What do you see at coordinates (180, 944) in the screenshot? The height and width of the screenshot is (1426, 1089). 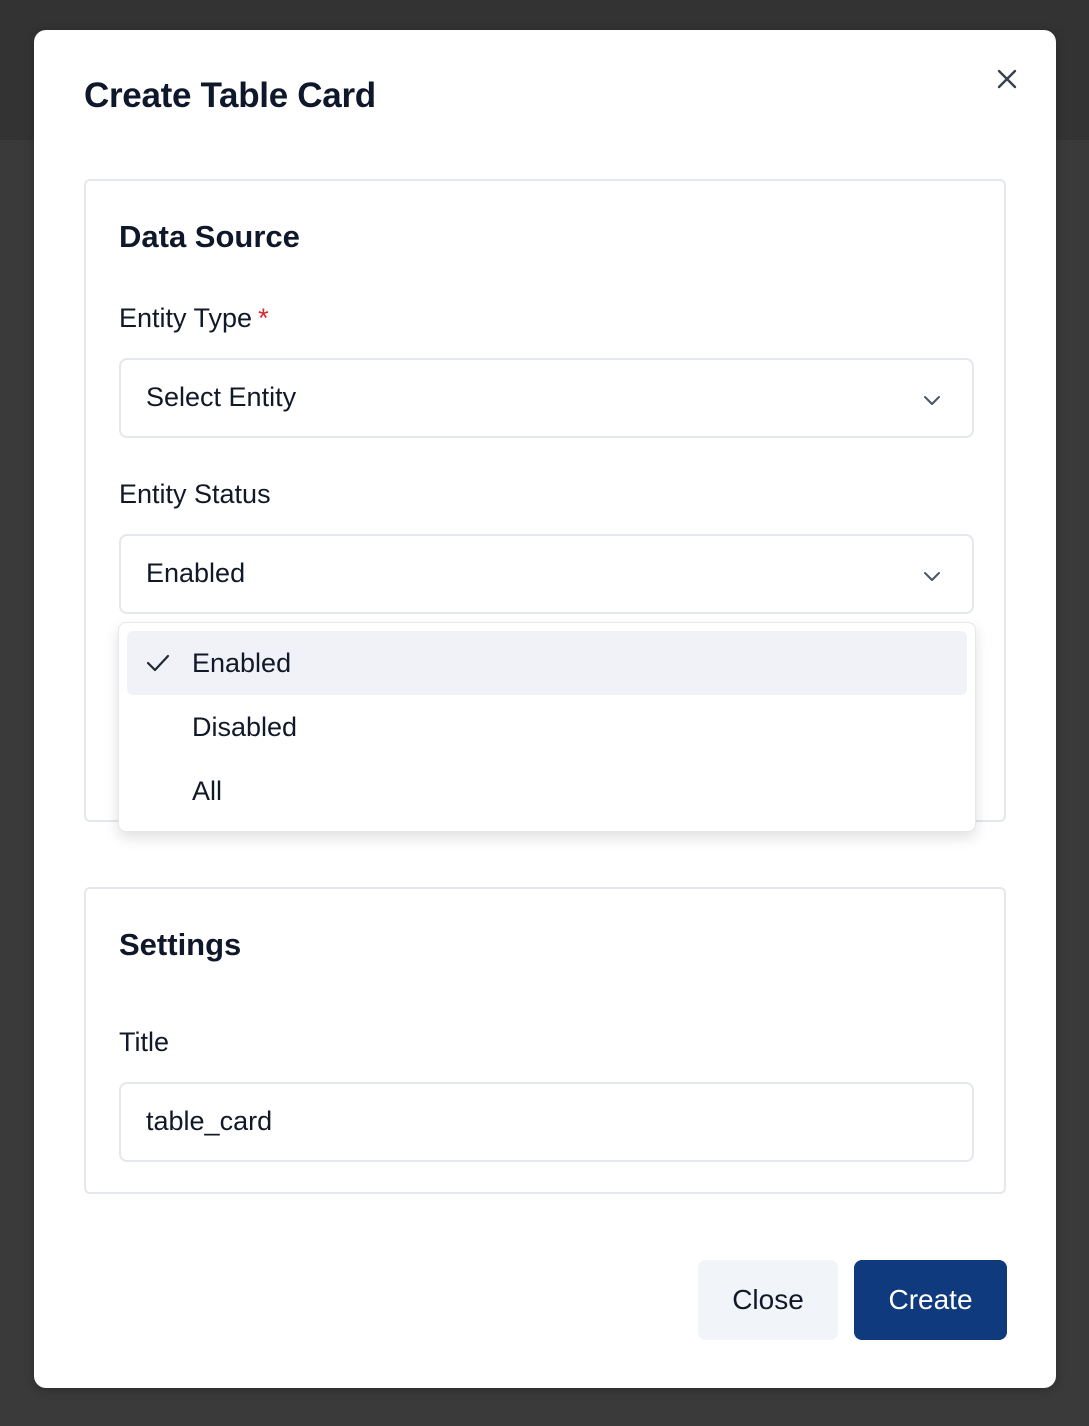 I see `settings-title: Settings` at bounding box center [180, 944].